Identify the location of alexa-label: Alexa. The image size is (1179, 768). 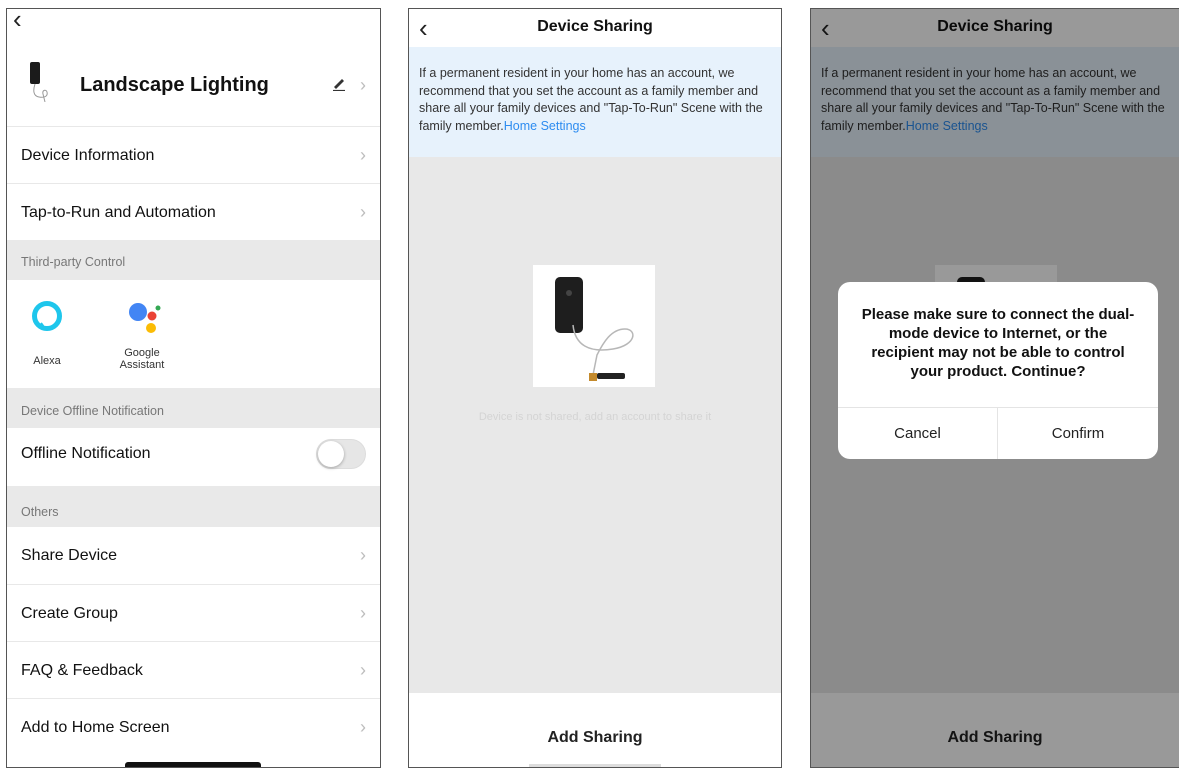
(47, 361).